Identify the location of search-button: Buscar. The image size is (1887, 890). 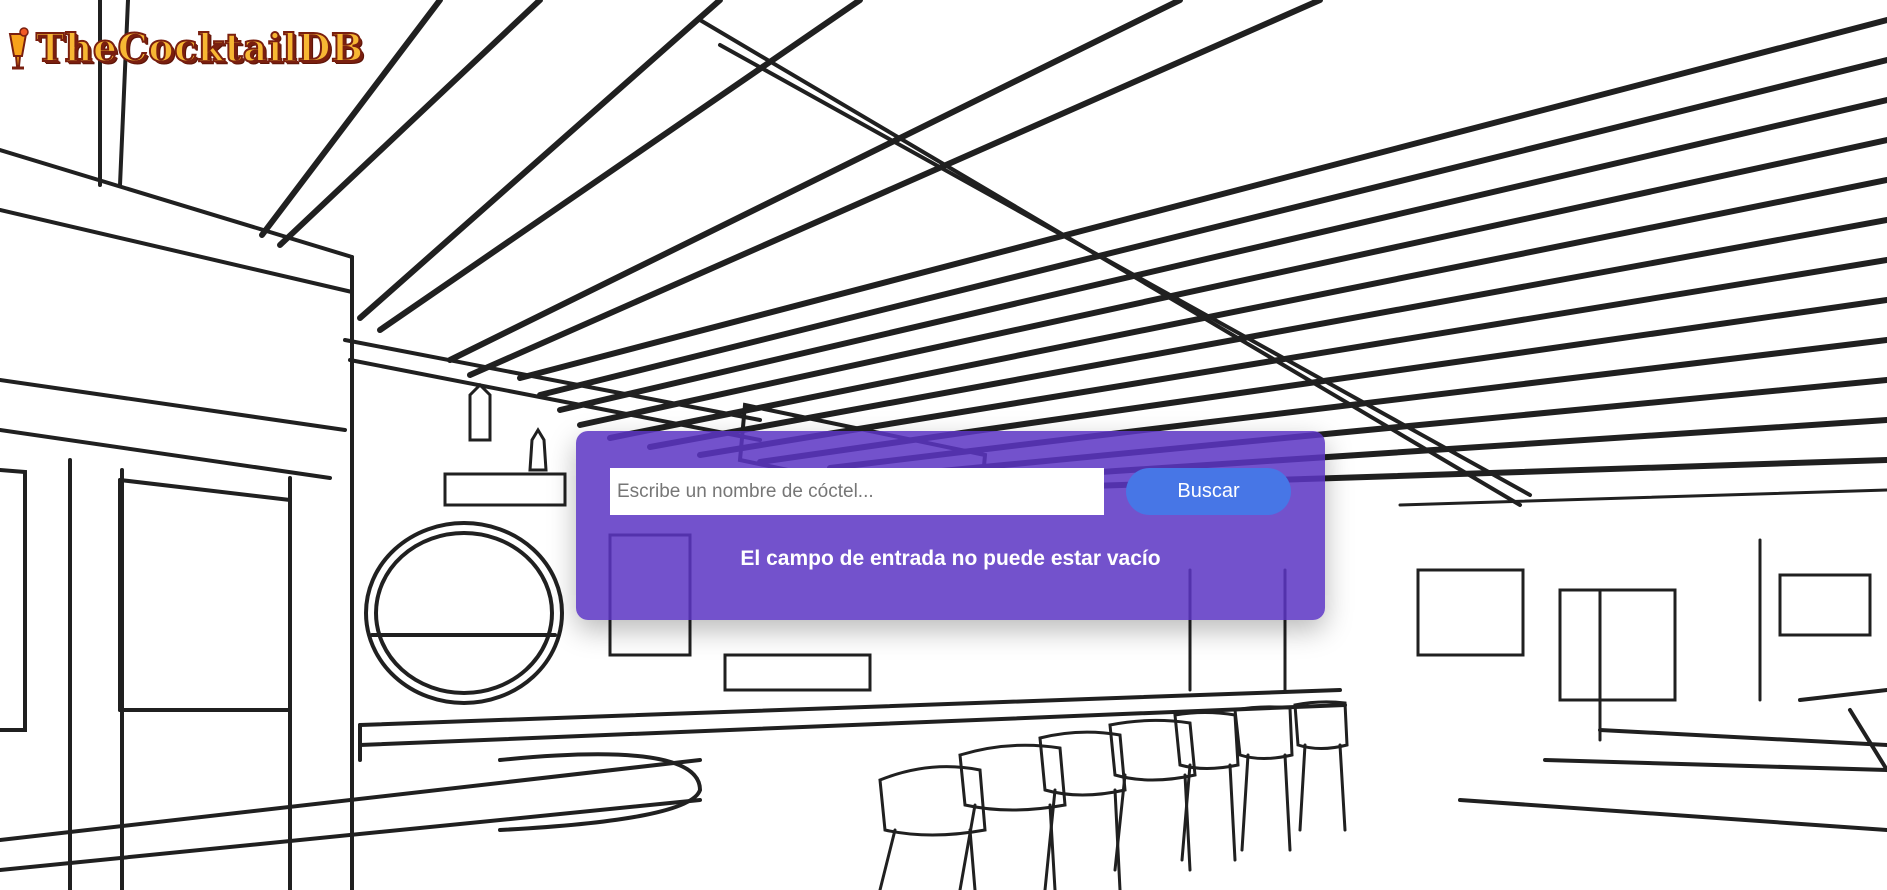
(1208, 491).